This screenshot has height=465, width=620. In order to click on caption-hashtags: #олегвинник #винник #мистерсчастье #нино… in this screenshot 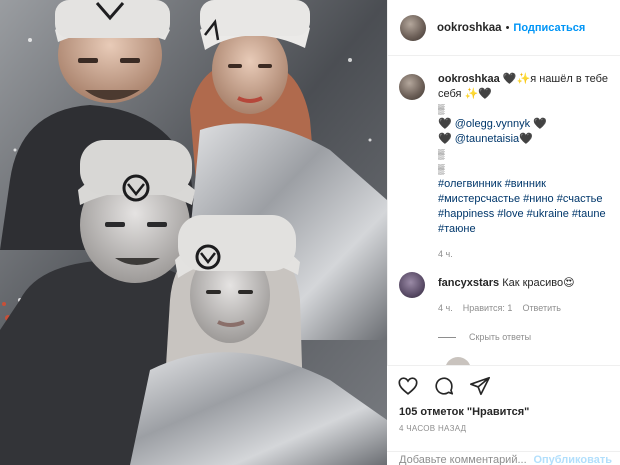, I will do `click(522, 206)`.